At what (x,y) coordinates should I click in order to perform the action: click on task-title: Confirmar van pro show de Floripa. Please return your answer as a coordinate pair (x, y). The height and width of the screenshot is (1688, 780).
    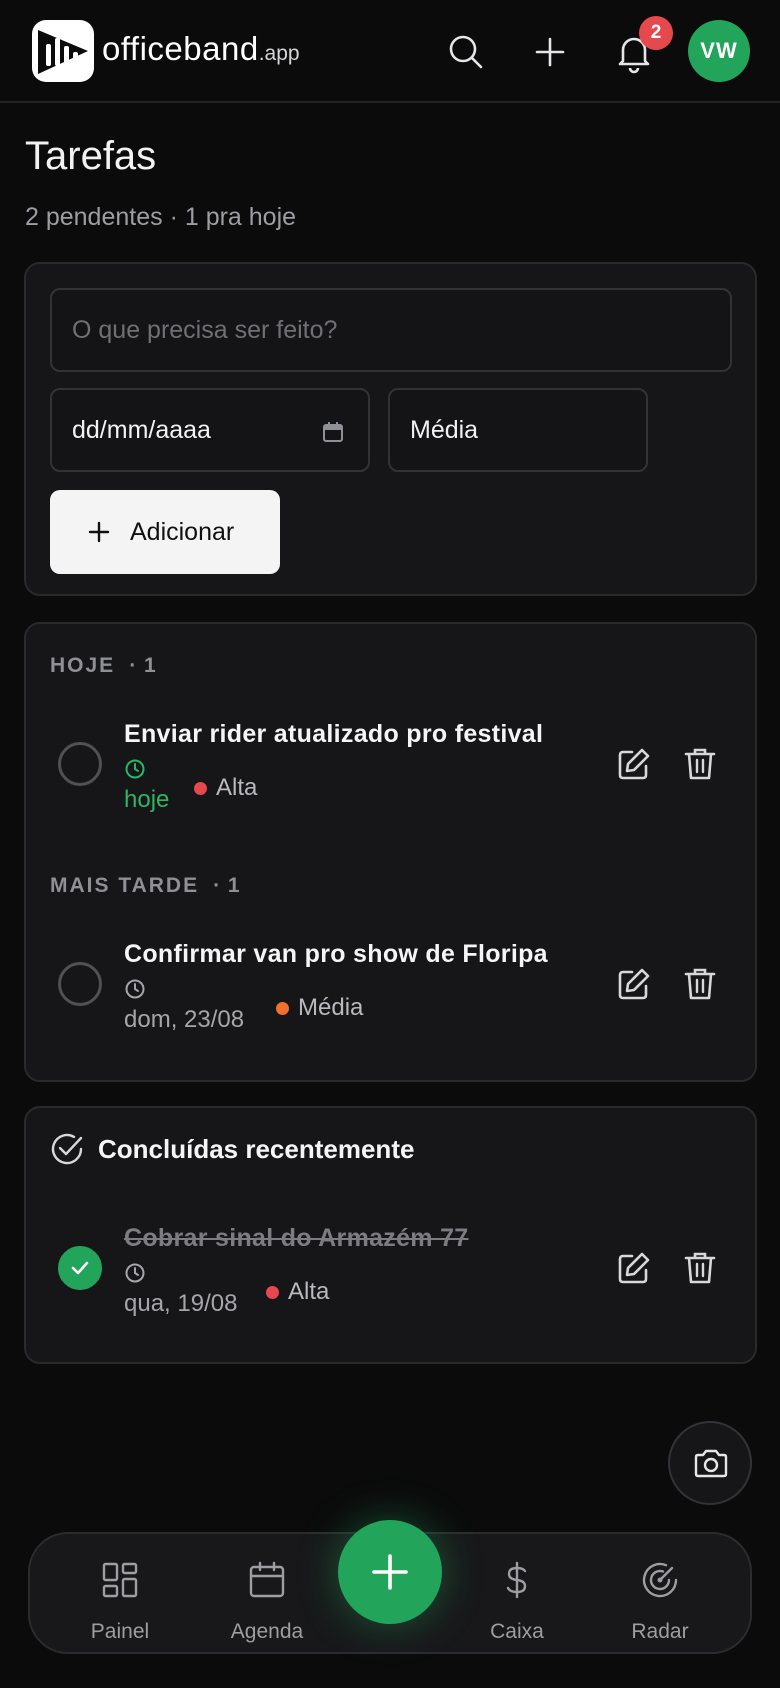
    Looking at the image, I should click on (336, 954).